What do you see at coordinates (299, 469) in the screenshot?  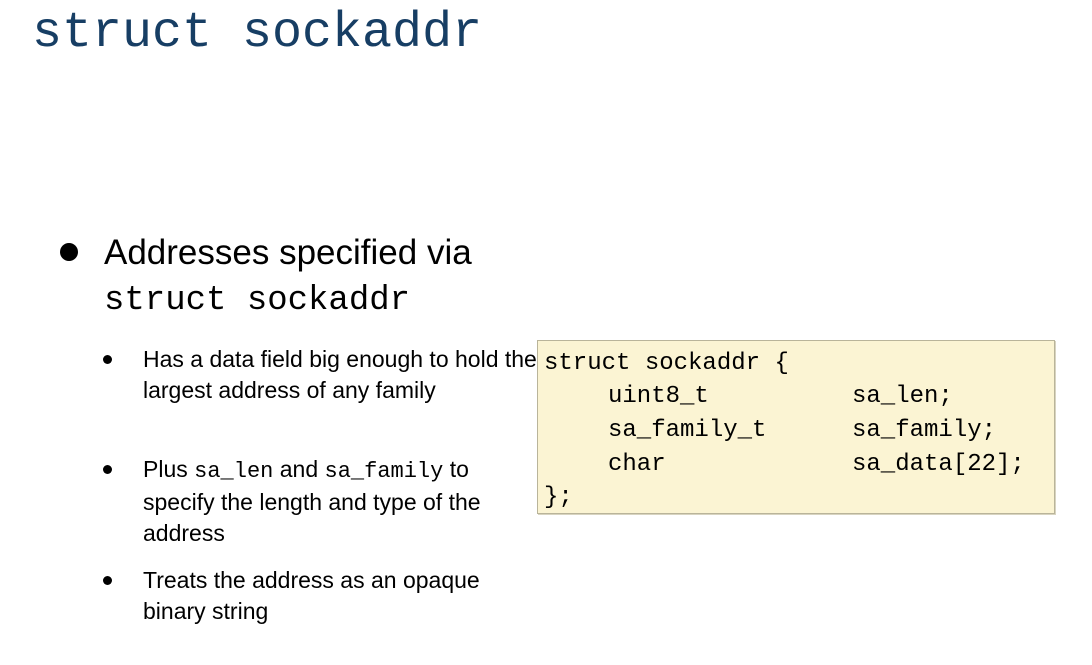 I see `sub-bullet-middle: and` at bounding box center [299, 469].